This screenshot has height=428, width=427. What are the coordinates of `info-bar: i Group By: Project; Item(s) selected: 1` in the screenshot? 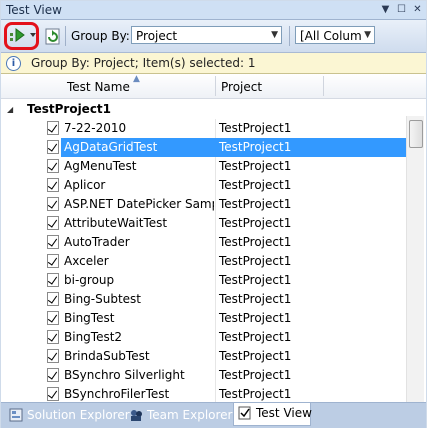 It's located at (213, 63).